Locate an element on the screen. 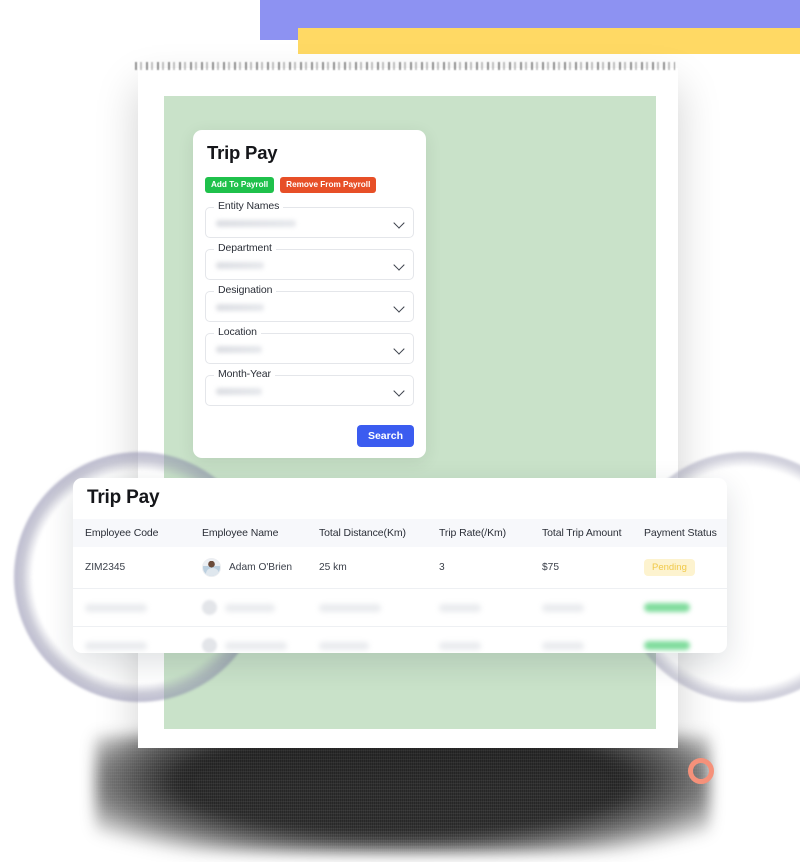  avatar is located at coordinates (211, 567).